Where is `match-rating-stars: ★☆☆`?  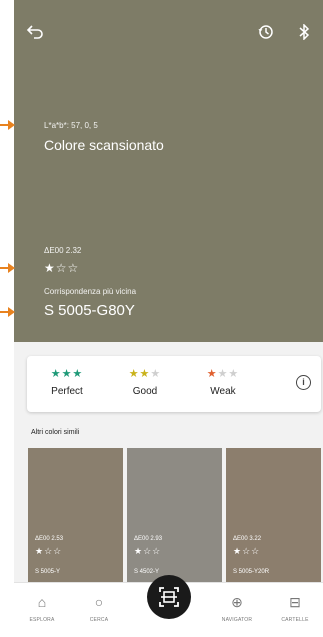 match-rating-stars: ★☆☆ is located at coordinates (62, 268).